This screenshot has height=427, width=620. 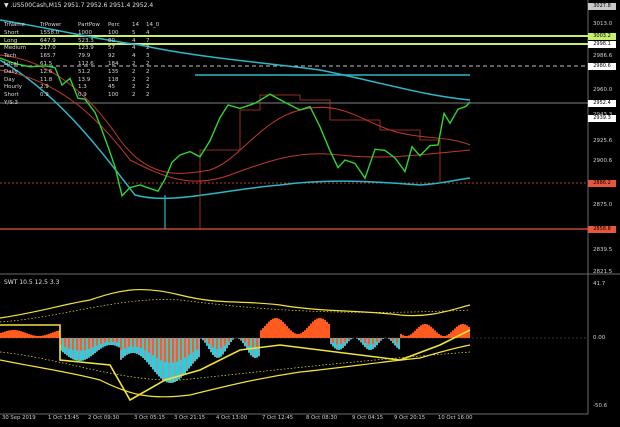 What do you see at coordinates (83, 57) in the screenshot?
I see `info-row: Tech 165.7 79.9 92 4 3` at bounding box center [83, 57].